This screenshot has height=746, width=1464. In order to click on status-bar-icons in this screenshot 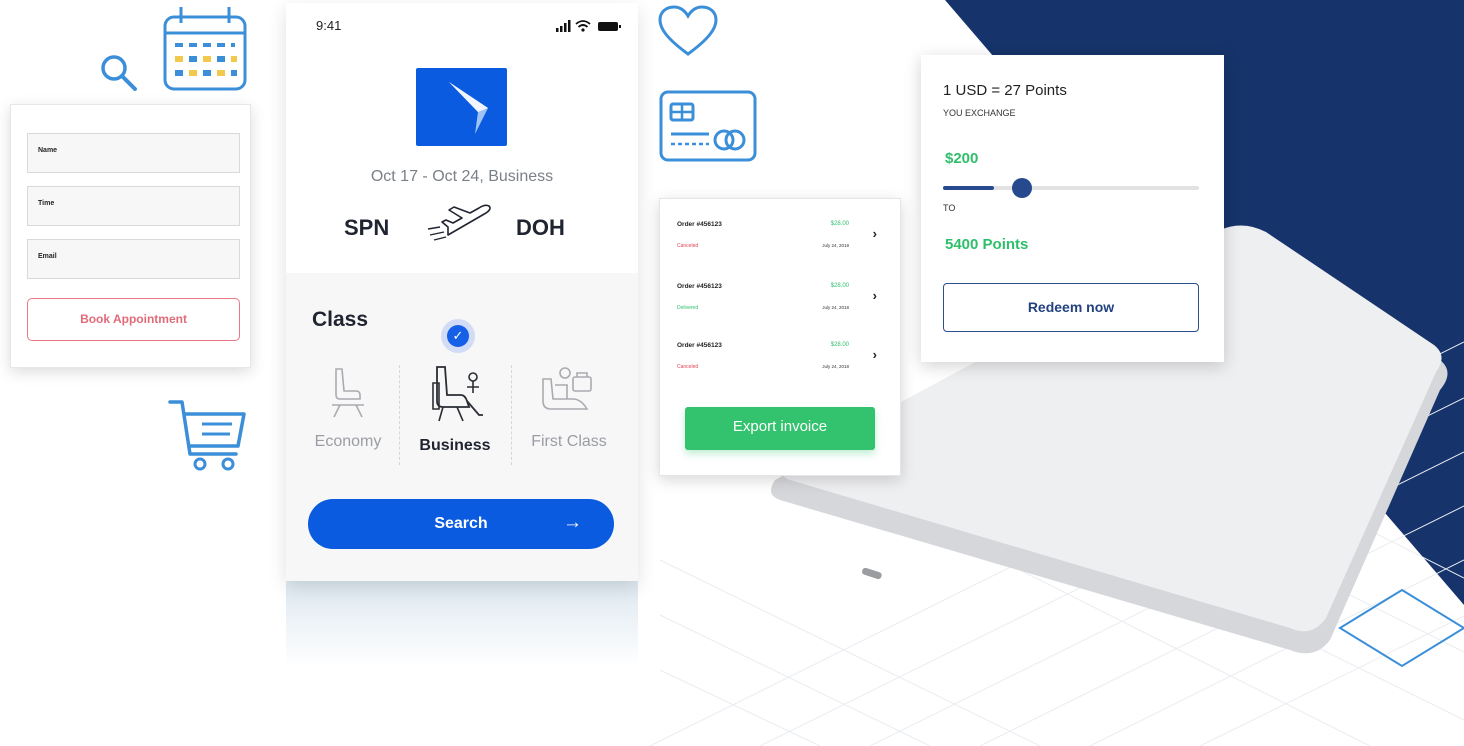, I will do `click(588, 26)`.